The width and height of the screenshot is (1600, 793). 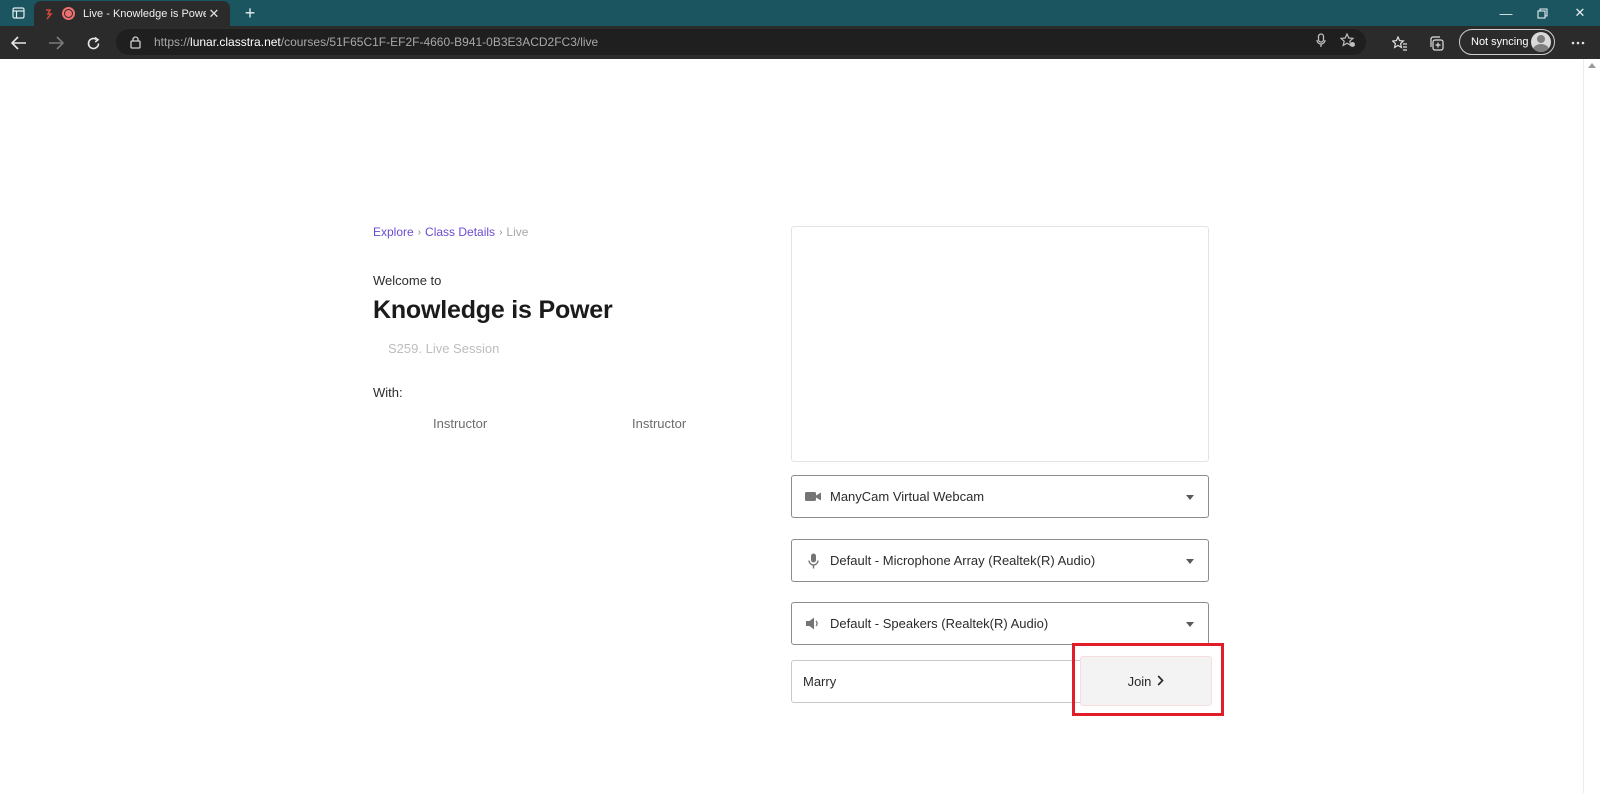 What do you see at coordinates (1506, 13) in the screenshot?
I see `minimize-icon: —` at bounding box center [1506, 13].